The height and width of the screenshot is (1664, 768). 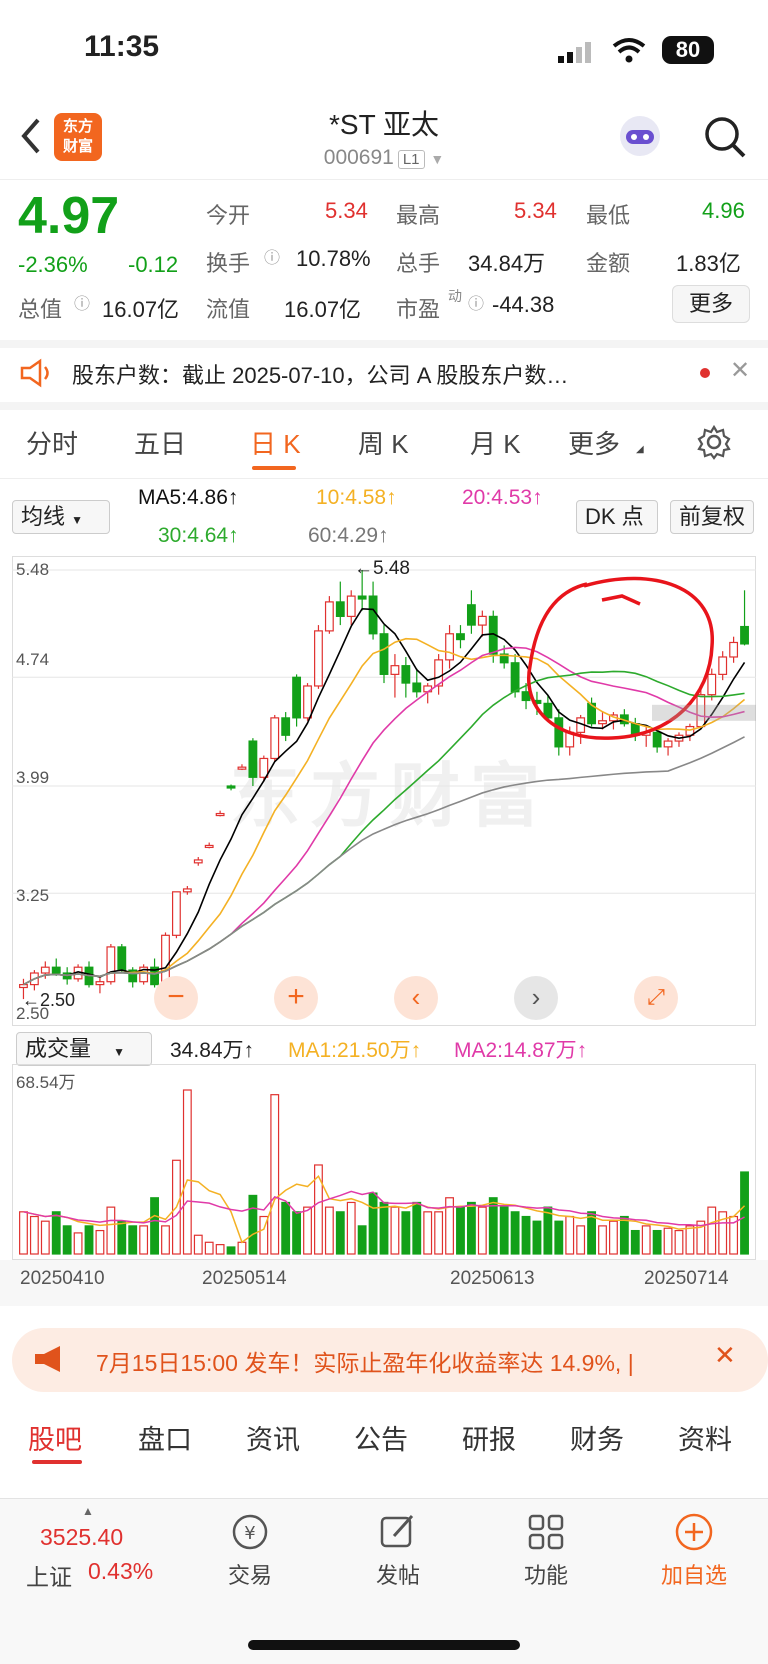 What do you see at coordinates (176, 998) in the screenshot?
I see `zoom-out-button: −` at bounding box center [176, 998].